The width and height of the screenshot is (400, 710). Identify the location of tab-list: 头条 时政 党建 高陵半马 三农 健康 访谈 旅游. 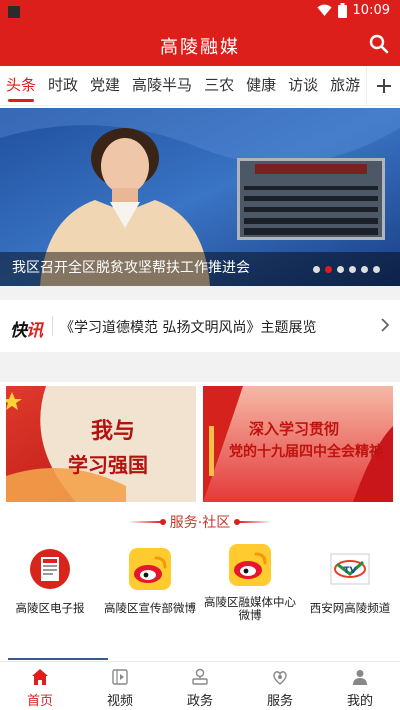
(182, 86).